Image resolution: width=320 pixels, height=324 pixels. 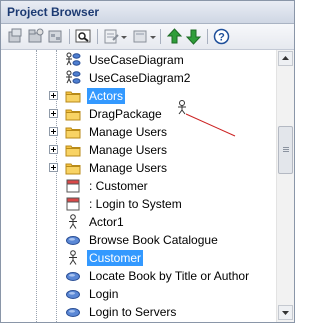 I want to click on new-model-icon, so click(x=15, y=36).